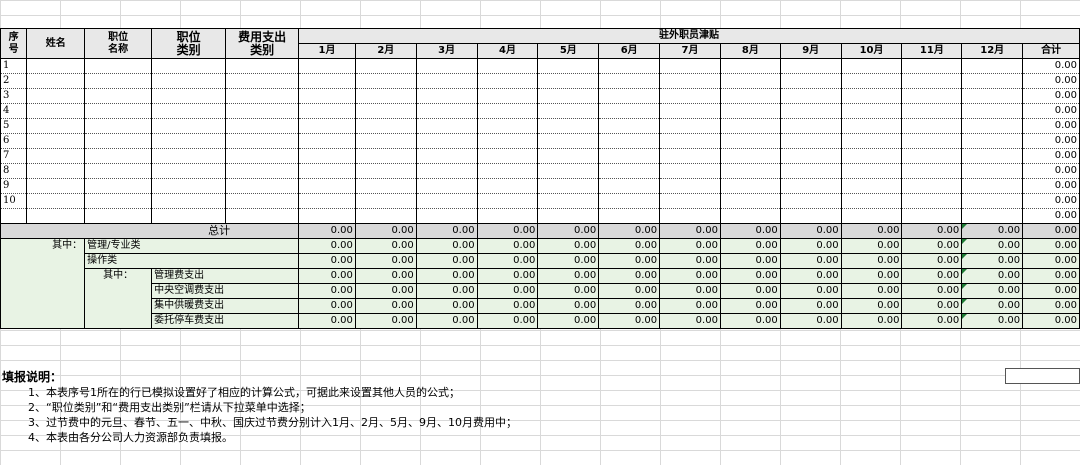 Image resolution: width=1080 pixels, height=465 pixels. I want to click on row-seq-cell: 3, so click(14, 96).